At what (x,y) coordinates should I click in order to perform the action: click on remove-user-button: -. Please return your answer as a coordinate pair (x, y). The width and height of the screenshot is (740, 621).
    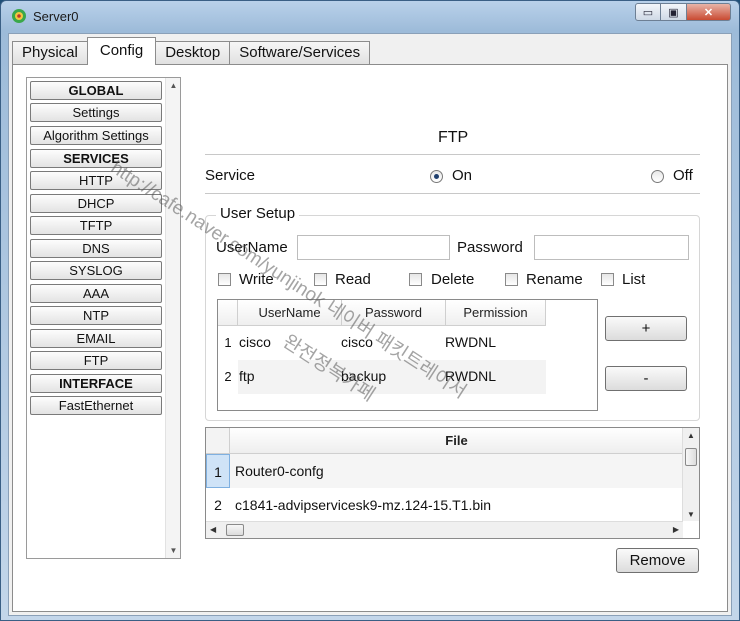
    Looking at the image, I should click on (646, 378).